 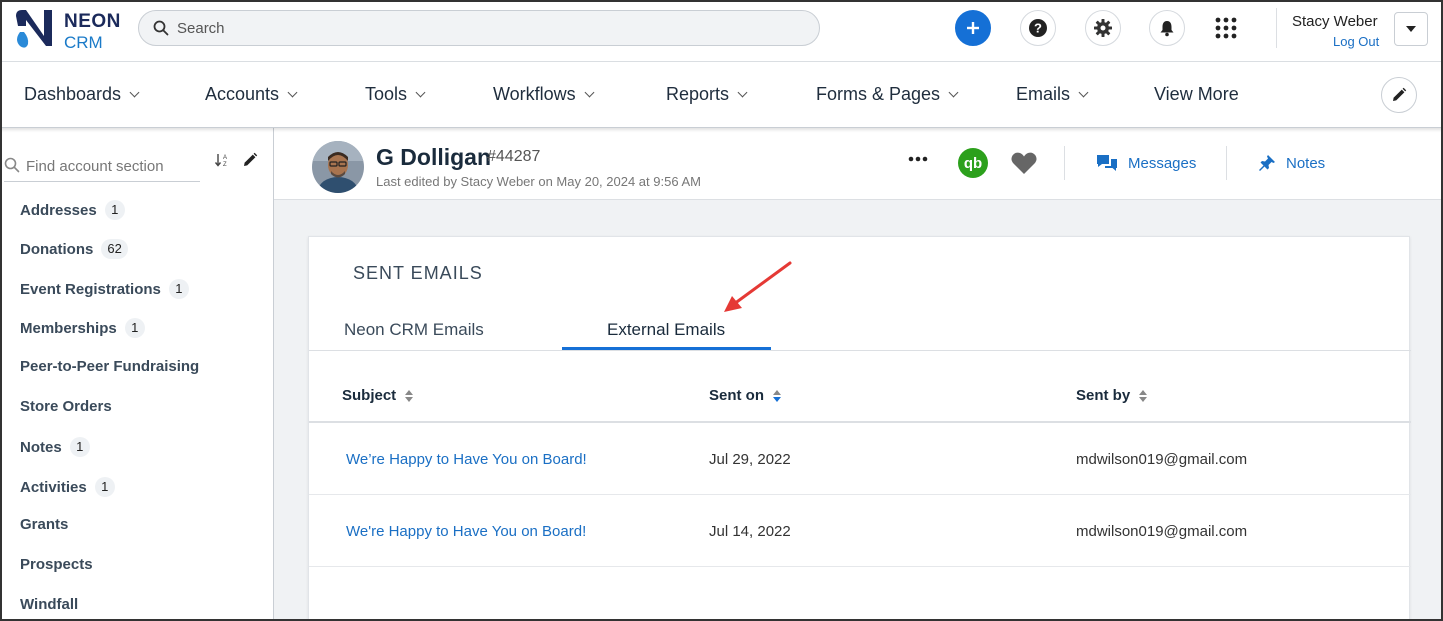 I want to click on nav-reports: Reports, so click(x=707, y=94).